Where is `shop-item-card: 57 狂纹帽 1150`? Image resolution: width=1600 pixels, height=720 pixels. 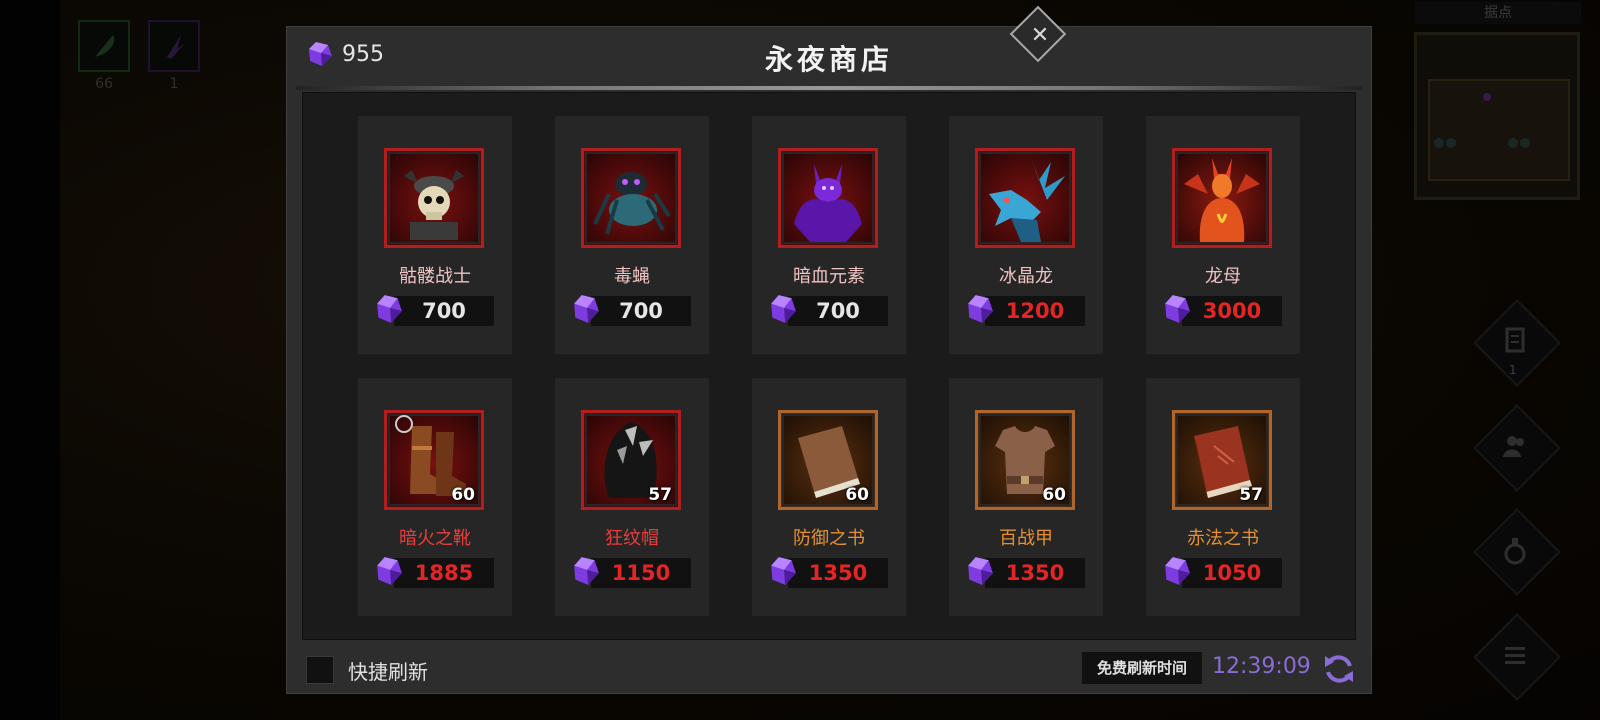 shop-item-card: 57 狂纹帽 1150 is located at coordinates (632, 497).